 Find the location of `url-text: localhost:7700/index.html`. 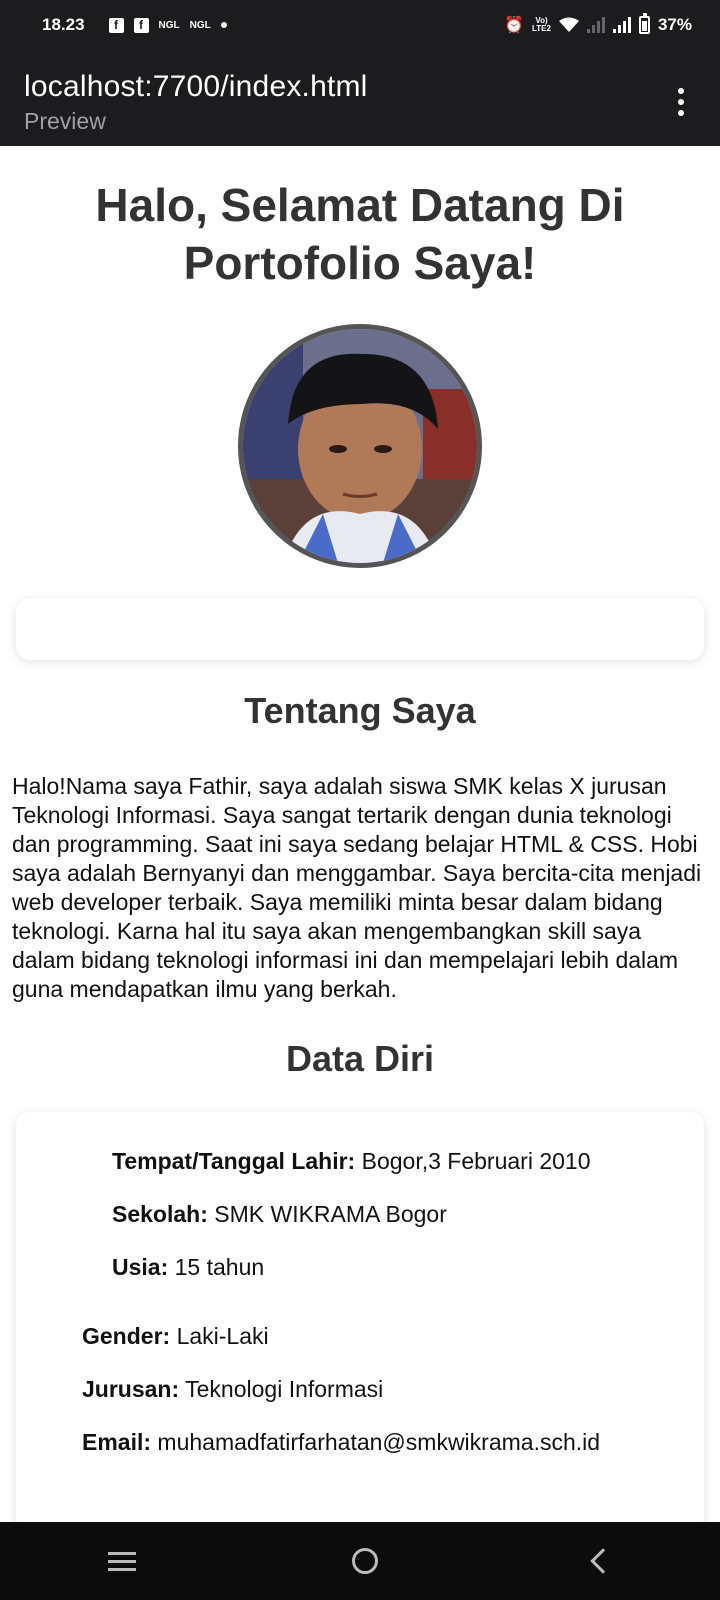

url-text: localhost:7700/index.html is located at coordinates (360, 87).